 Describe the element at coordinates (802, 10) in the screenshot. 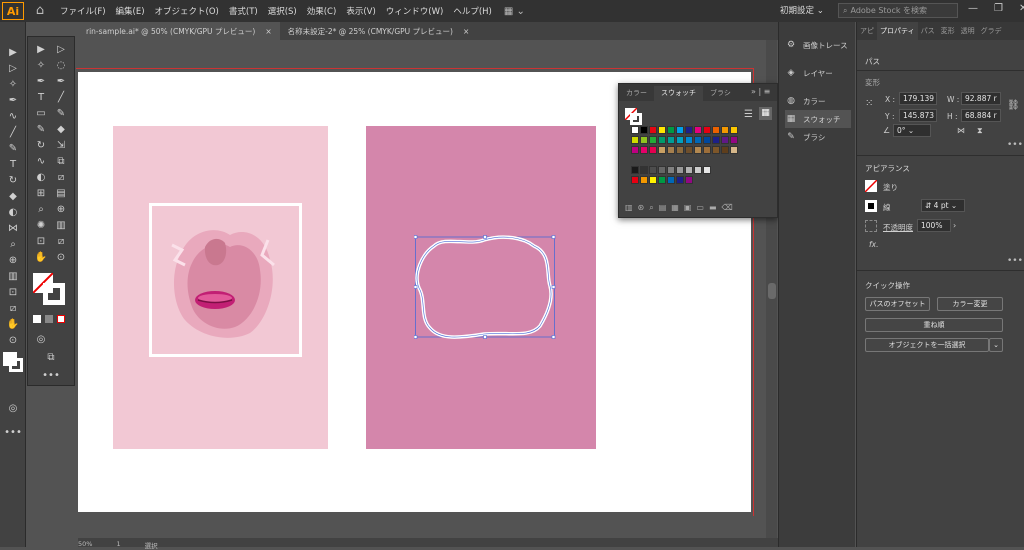

I see `workspace-switcher: 初期設定 ⌄` at that location.